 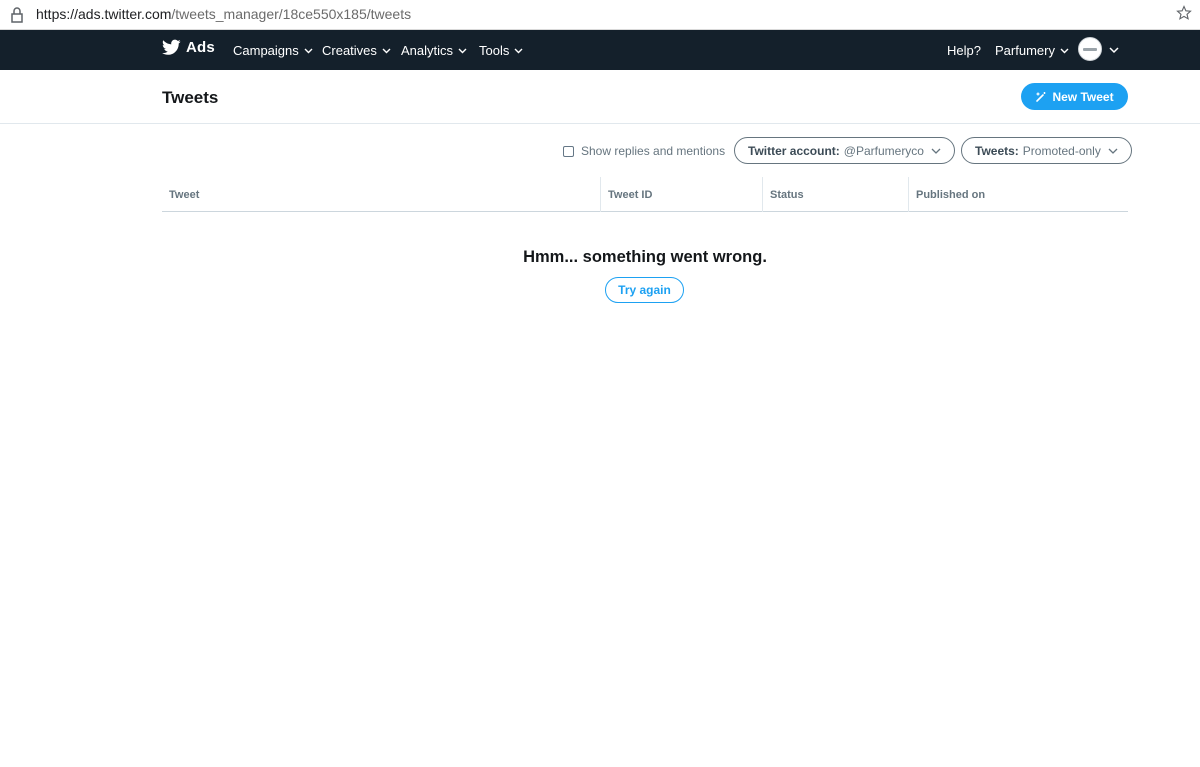 What do you see at coordinates (1018, 194) in the screenshot?
I see `column-header-published-on: Published on` at bounding box center [1018, 194].